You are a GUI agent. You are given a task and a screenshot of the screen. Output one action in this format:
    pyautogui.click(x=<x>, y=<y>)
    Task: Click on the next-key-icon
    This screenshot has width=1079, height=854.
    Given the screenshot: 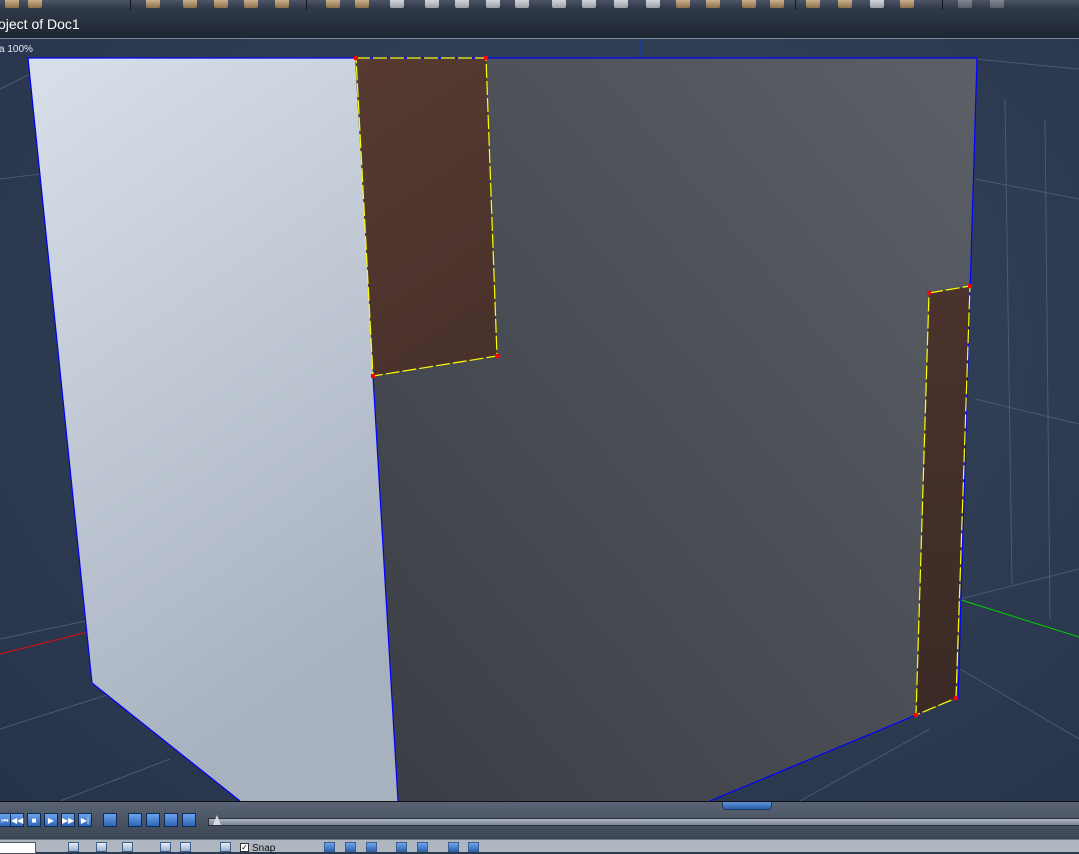 What is the action you would take?
    pyautogui.click(x=189, y=820)
    